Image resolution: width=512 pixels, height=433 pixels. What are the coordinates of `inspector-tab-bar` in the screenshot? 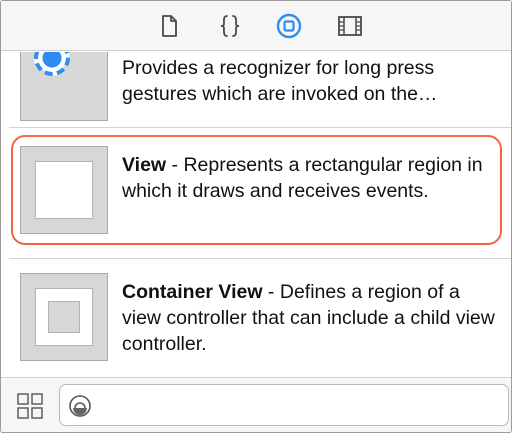 It's located at (256, 26).